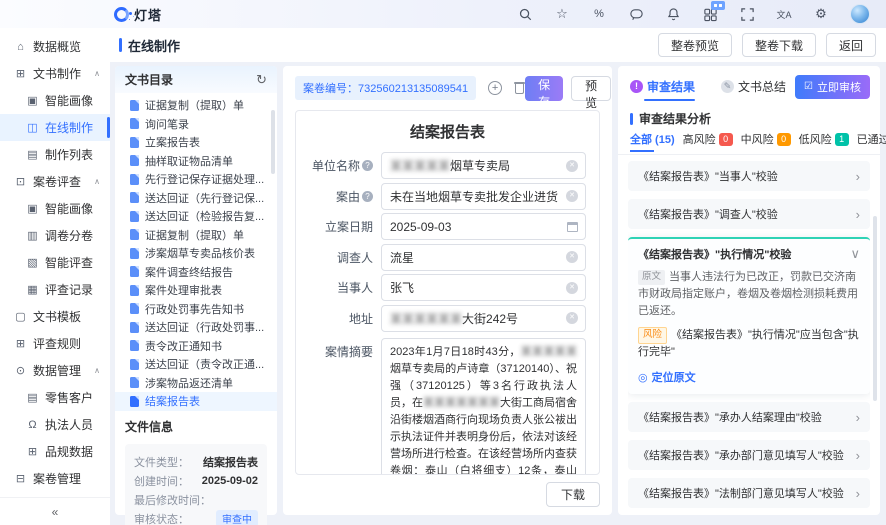  Describe the element at coordinates (55, 181) in the screenshot. I see `sidebar-item-5: ⊡ 案卷评查 ∧` at that location.